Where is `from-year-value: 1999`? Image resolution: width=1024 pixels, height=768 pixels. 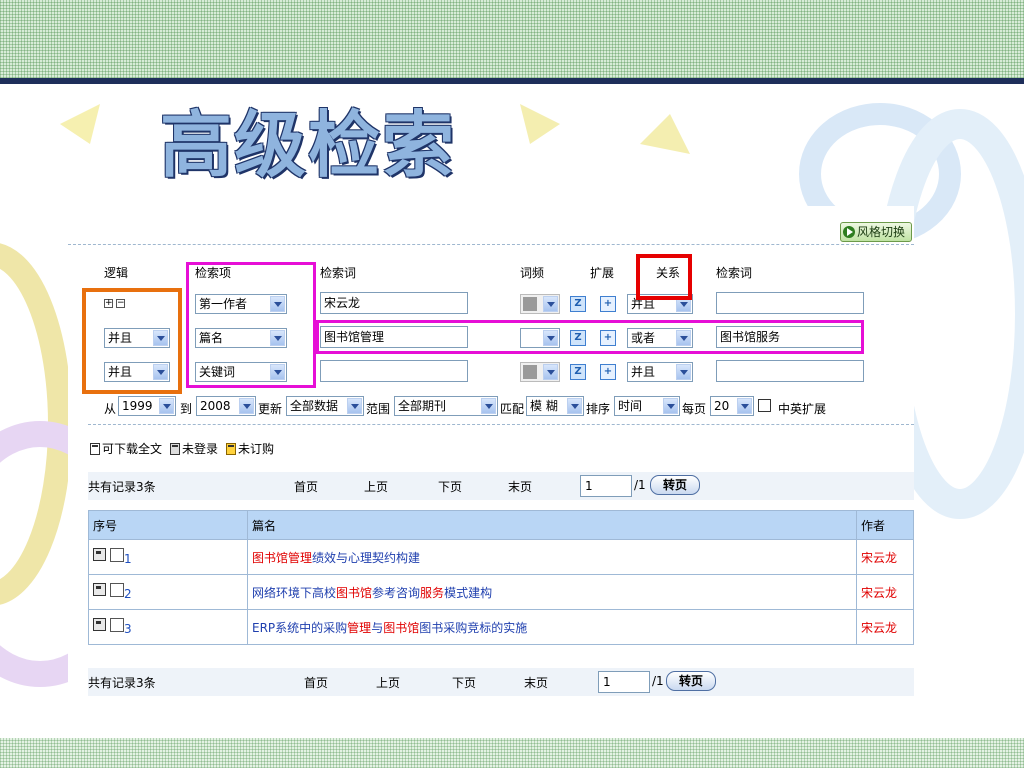 from-year-value: 1999 is located at coordinates (137, 406).